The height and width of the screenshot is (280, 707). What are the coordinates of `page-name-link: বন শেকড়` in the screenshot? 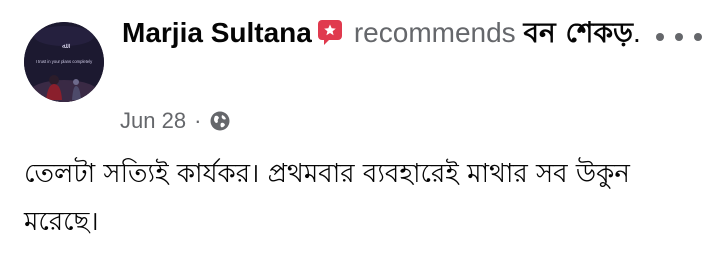 It's located at (578, 32).